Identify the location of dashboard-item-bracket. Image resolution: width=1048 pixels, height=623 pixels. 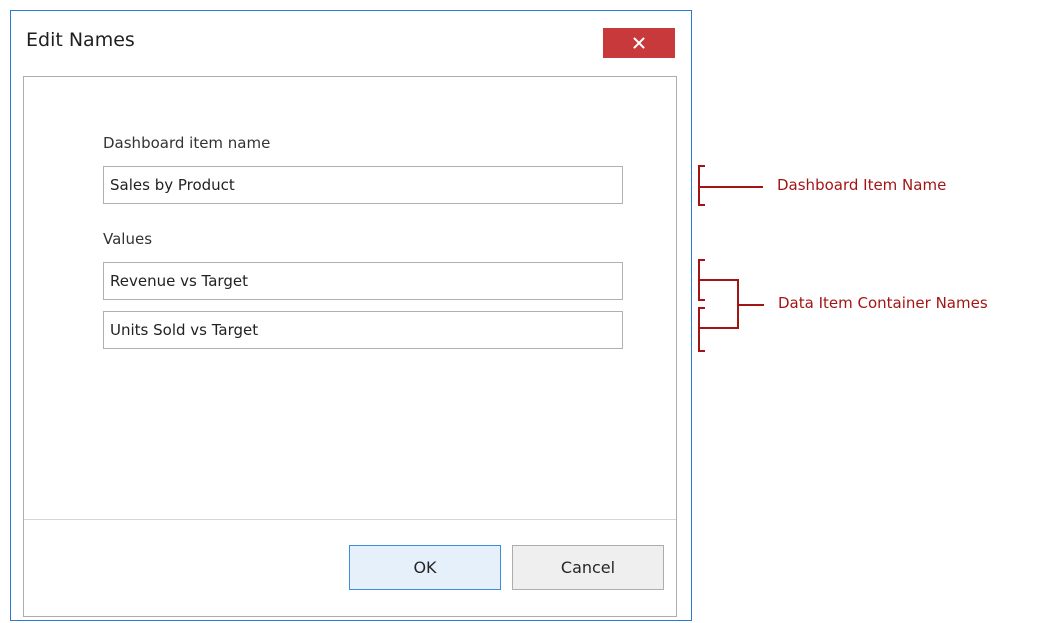
(701, 185).